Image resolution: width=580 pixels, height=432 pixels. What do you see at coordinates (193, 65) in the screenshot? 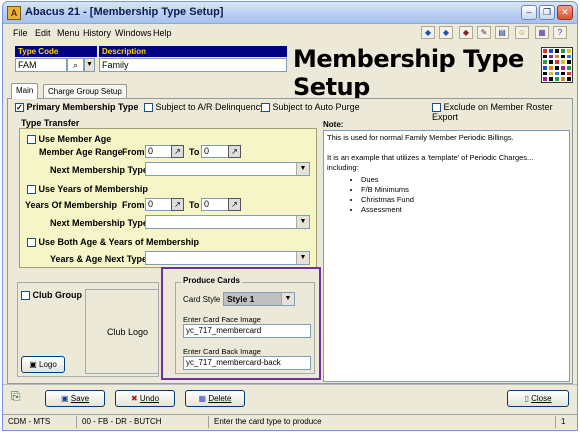
I see `description-input: Family` at bounding box center [193, 65].